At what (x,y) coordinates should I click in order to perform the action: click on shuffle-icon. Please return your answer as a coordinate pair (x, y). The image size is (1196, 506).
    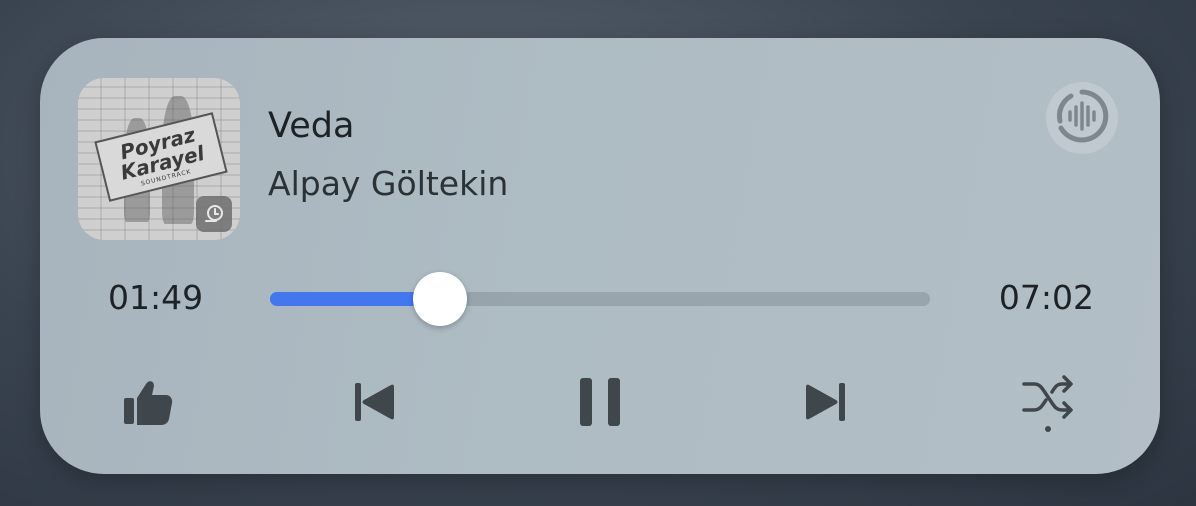
    Looking at the image, I should click on (1048, 404).